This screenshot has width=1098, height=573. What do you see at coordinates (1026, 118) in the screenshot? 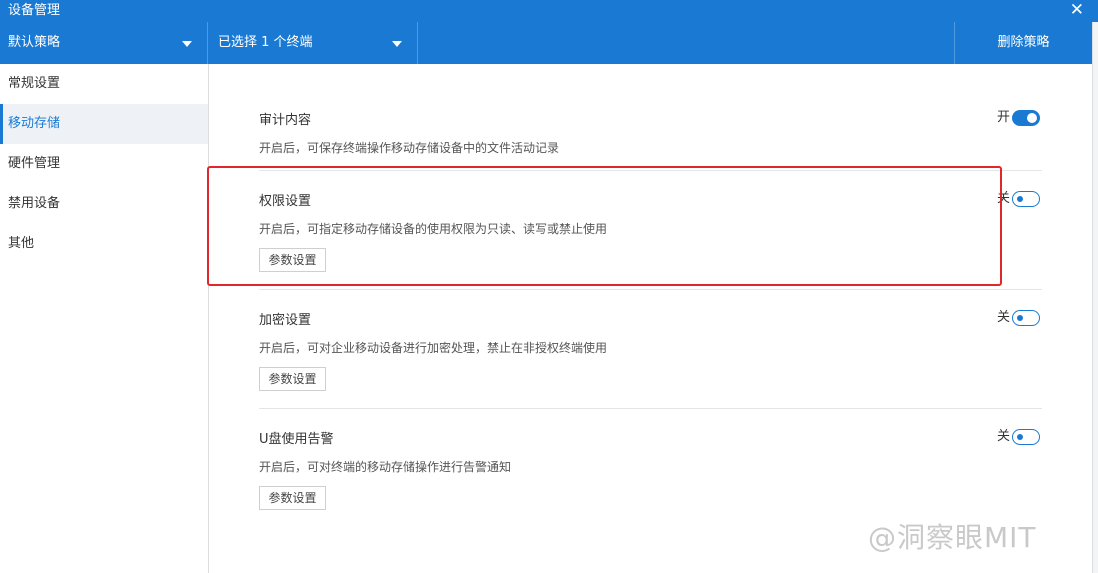
I see `audit-toggle-switch` at bounding box center [1026, 118].